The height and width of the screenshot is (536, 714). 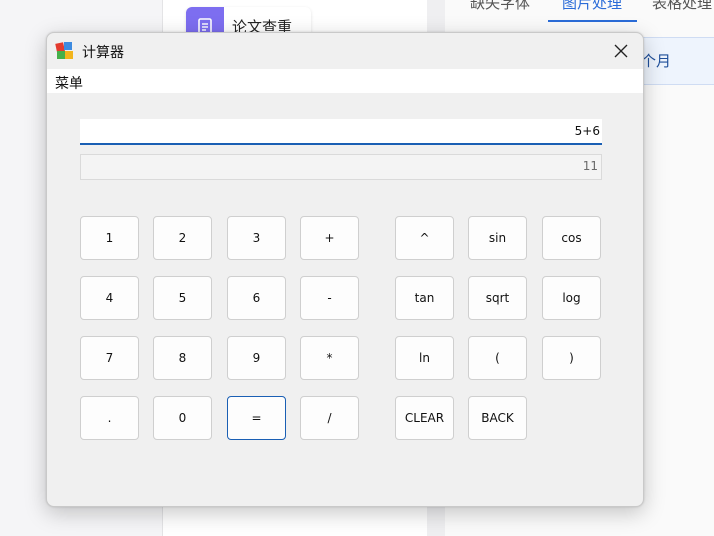 What do you see at coordinates (497, 418) in the screenshot?
I see `backspace-button: BACK` at bounding box center [497, 418].